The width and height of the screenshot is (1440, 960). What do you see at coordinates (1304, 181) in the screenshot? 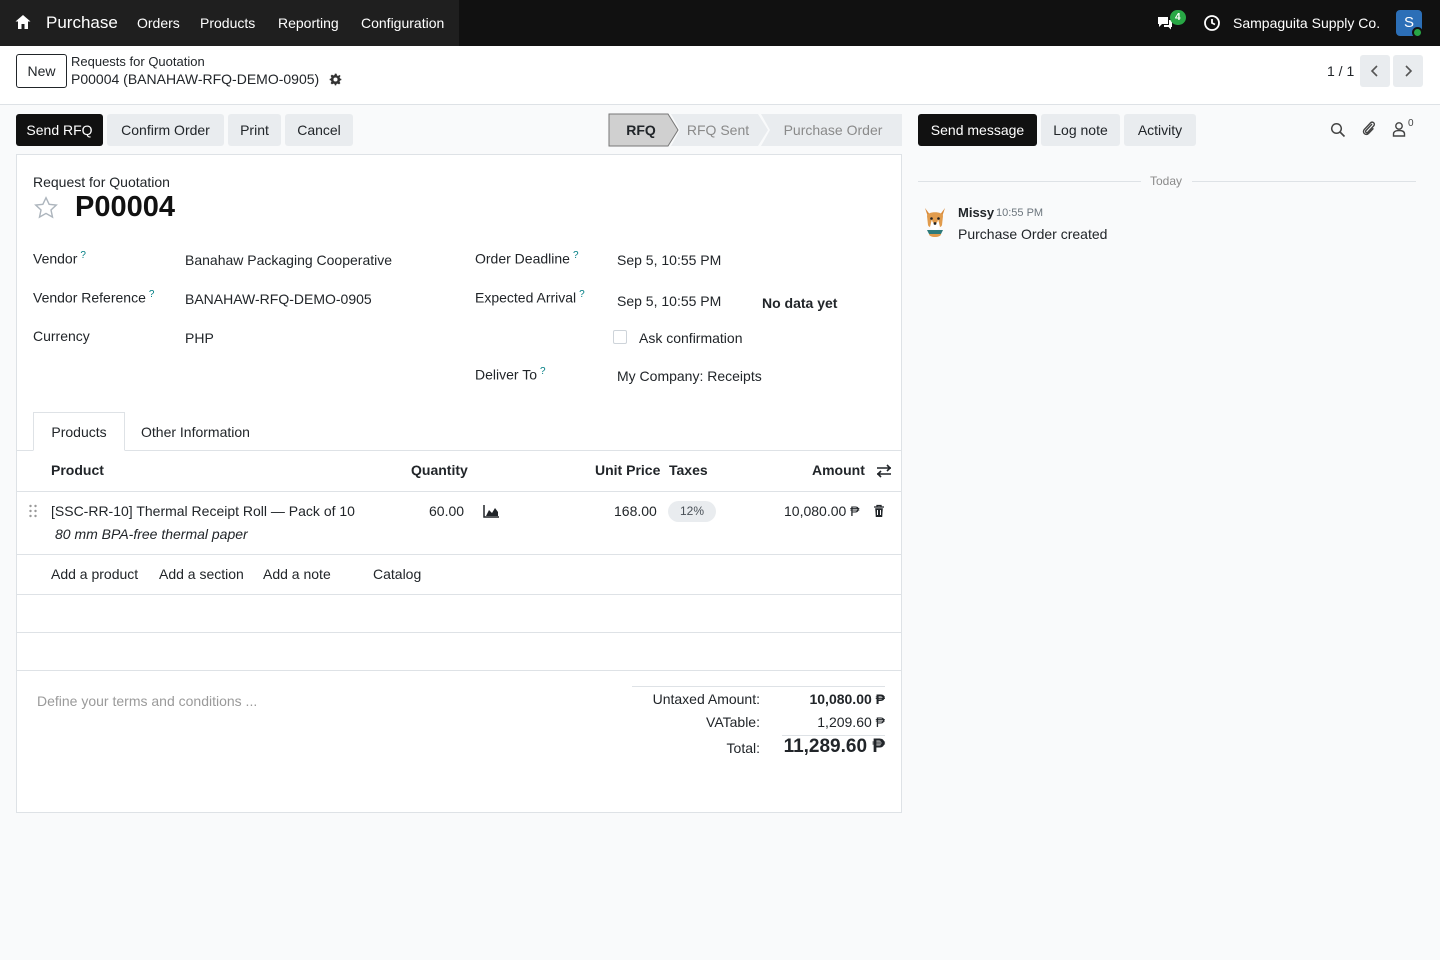
I see `date-separator-line-right` at bounding box center [1304, 181].